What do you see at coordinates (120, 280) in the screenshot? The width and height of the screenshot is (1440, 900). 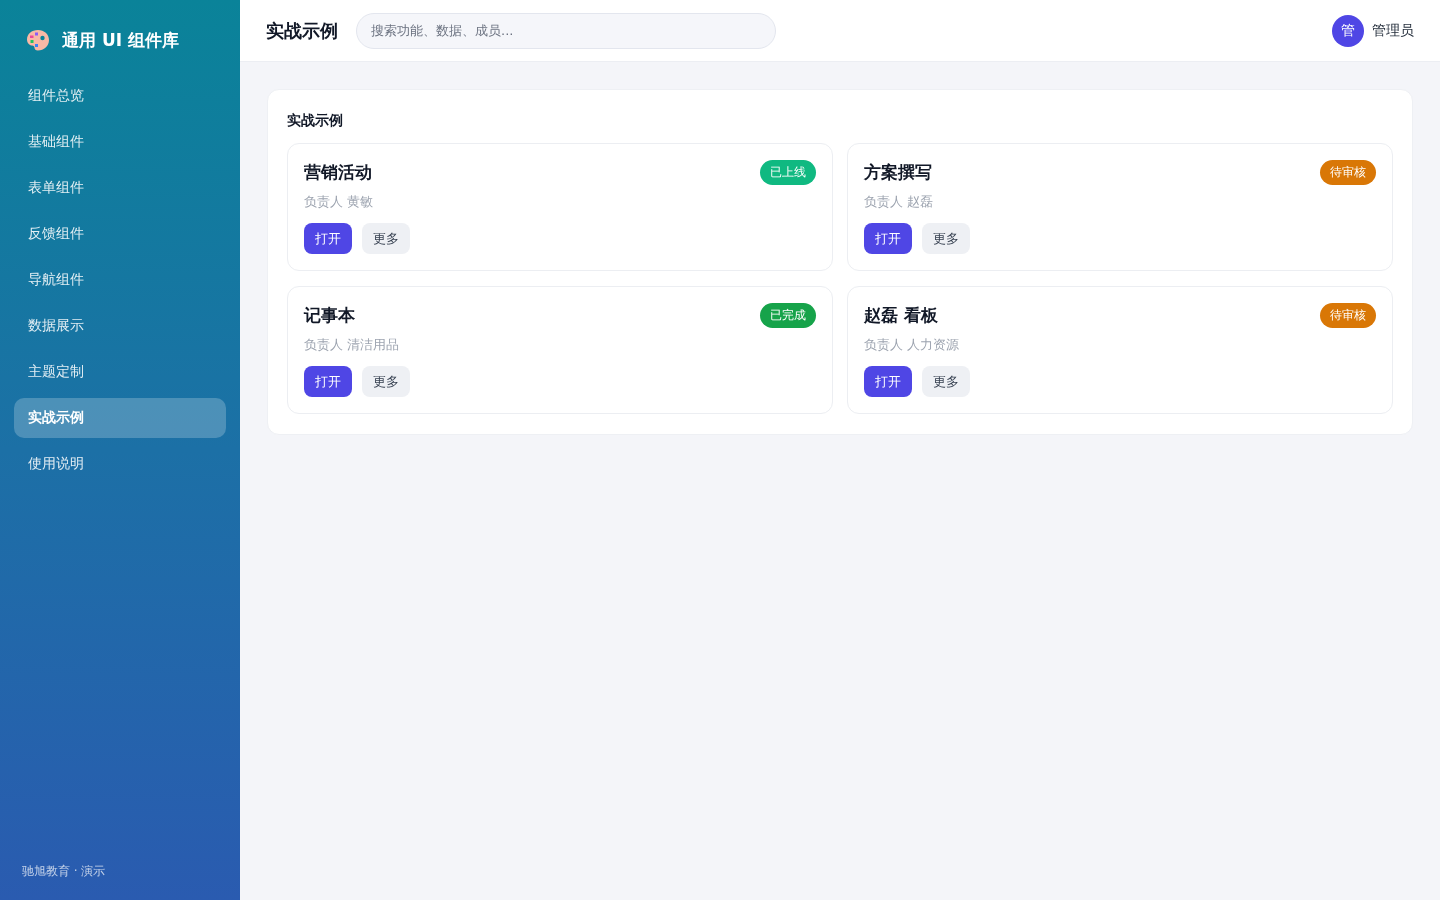 I see `nav-item: 导航组件` at bounding box center [120, 280].